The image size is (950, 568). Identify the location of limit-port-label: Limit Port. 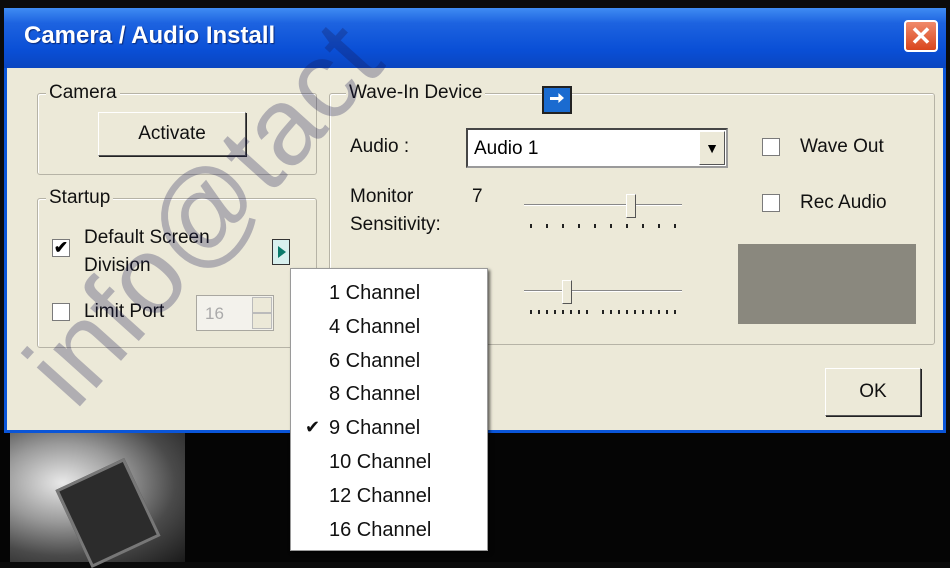
(124, 311).